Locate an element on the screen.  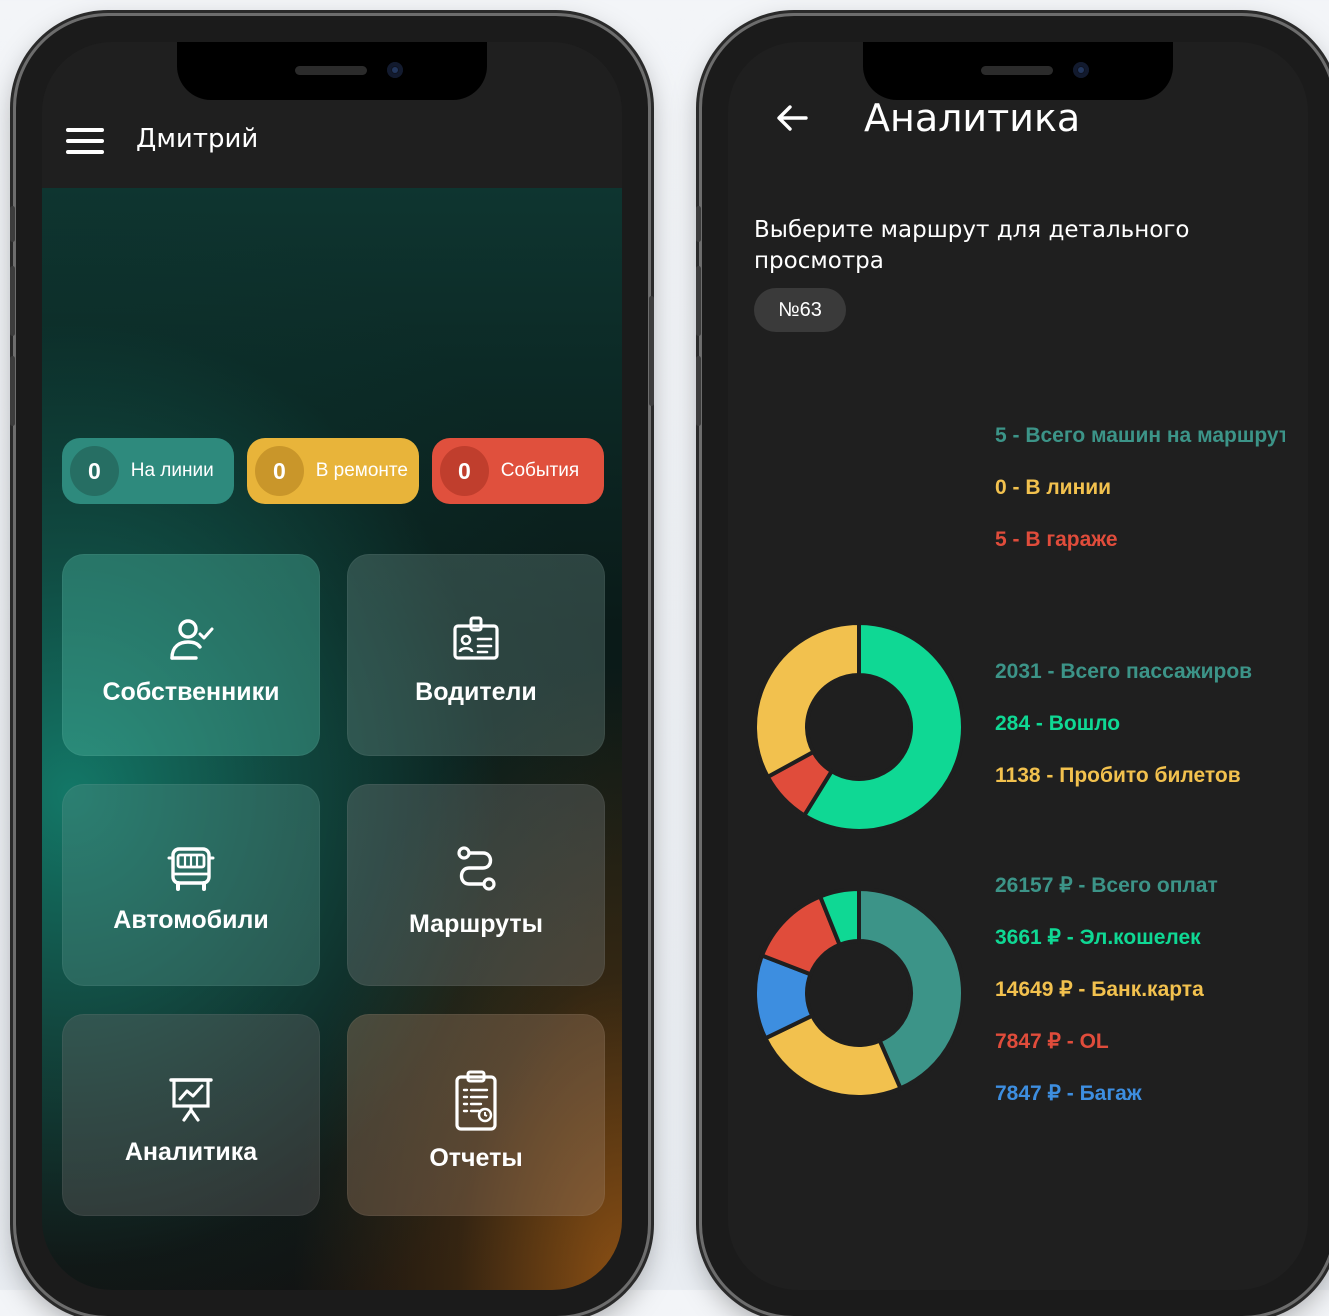
passengers-donut-chart is located at coordinates (859, 727).